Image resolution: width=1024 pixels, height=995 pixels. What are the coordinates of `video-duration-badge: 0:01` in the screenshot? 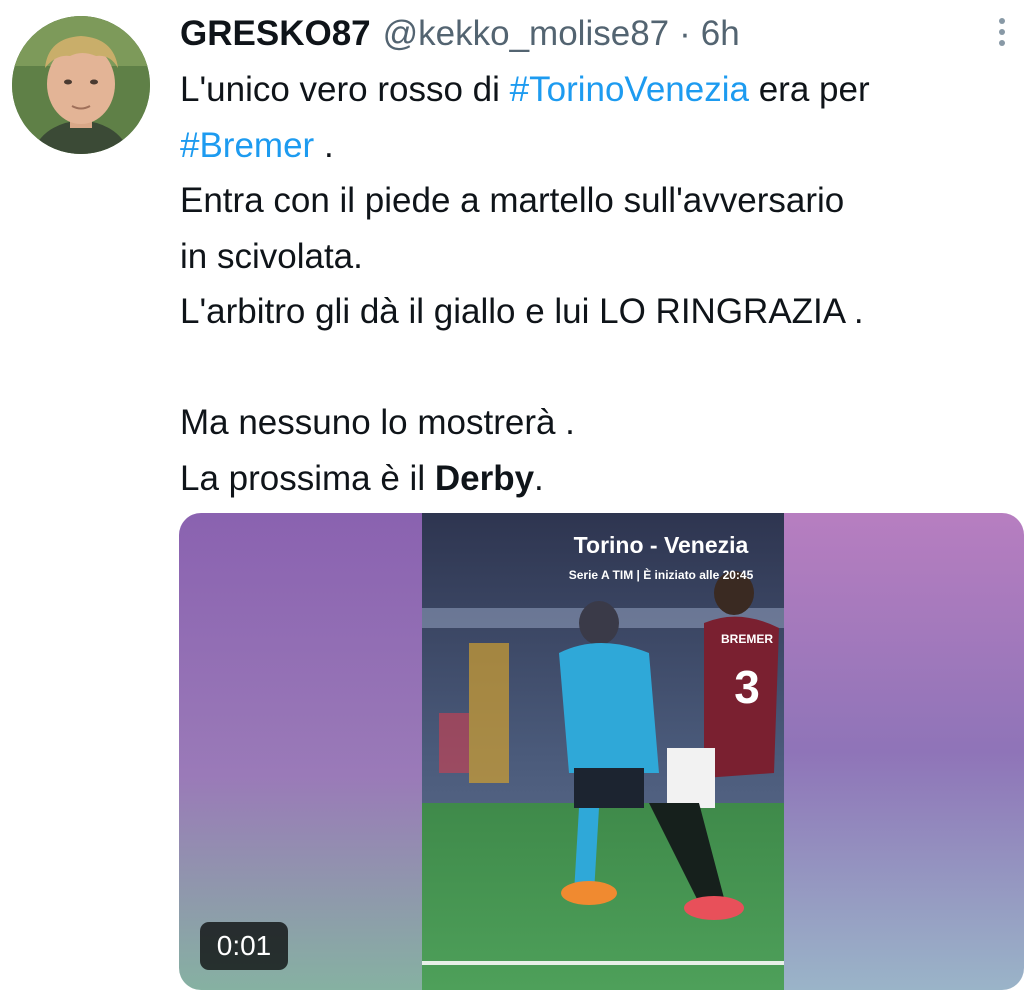 It's located at (244, 946).